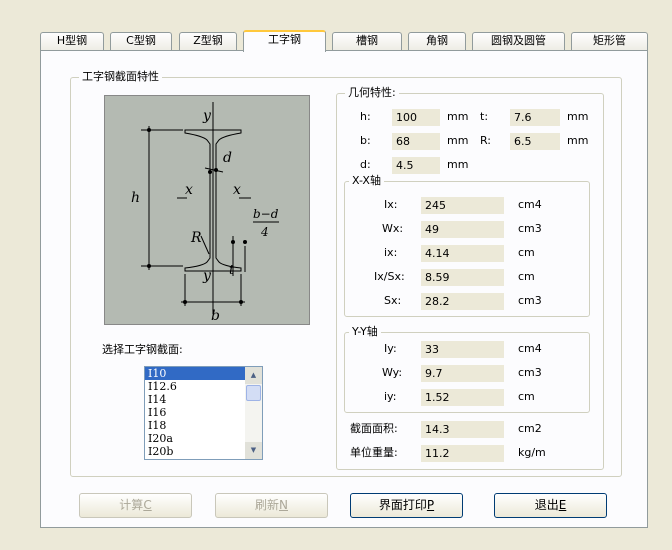  I want to click on label-slope-numerator: b−d, so click(266, 214).